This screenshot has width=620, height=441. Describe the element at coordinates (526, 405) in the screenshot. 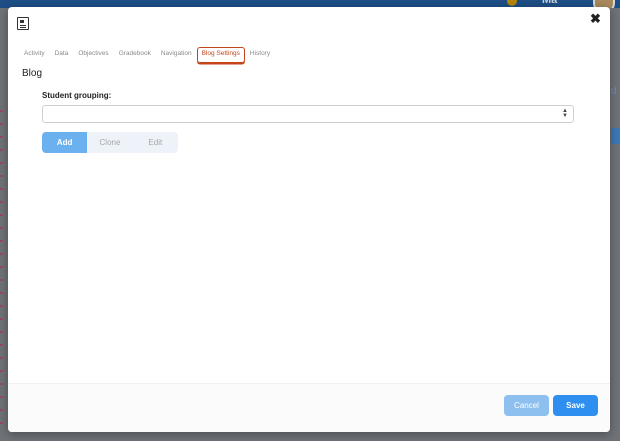

I see `cancel-button: Cancel` at that location.